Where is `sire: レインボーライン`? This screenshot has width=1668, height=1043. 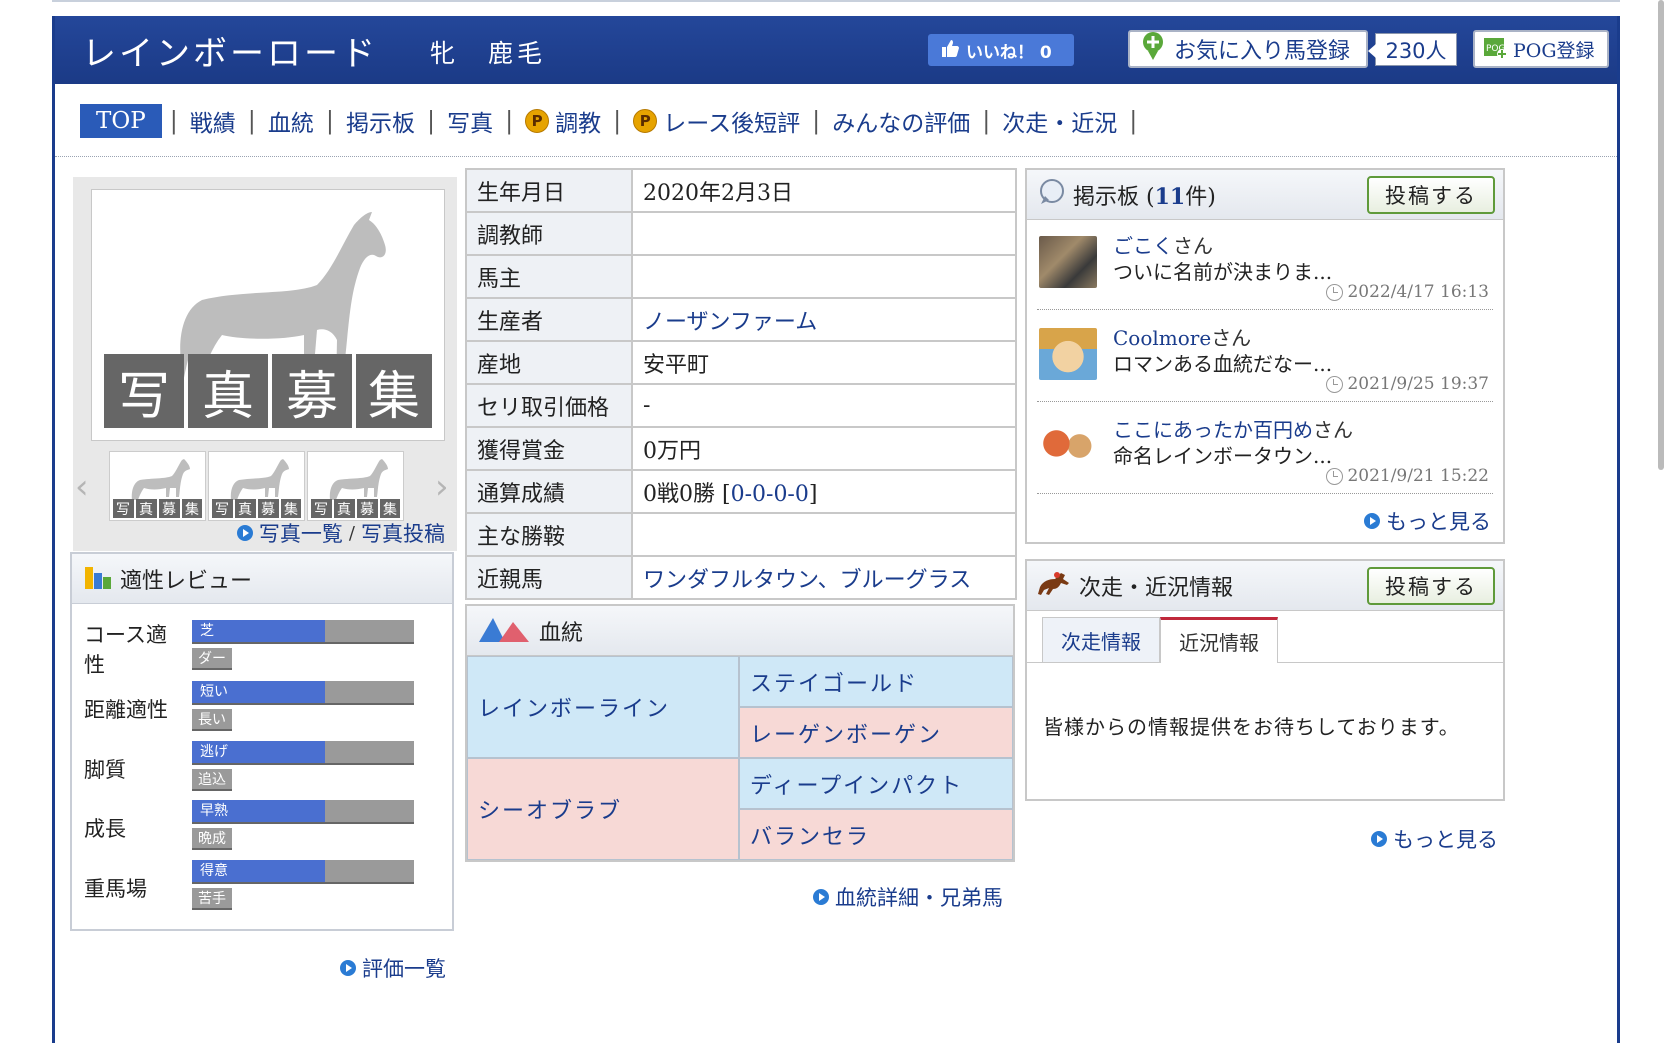 sire: レインボーライン is located at coordinates (603, 707).